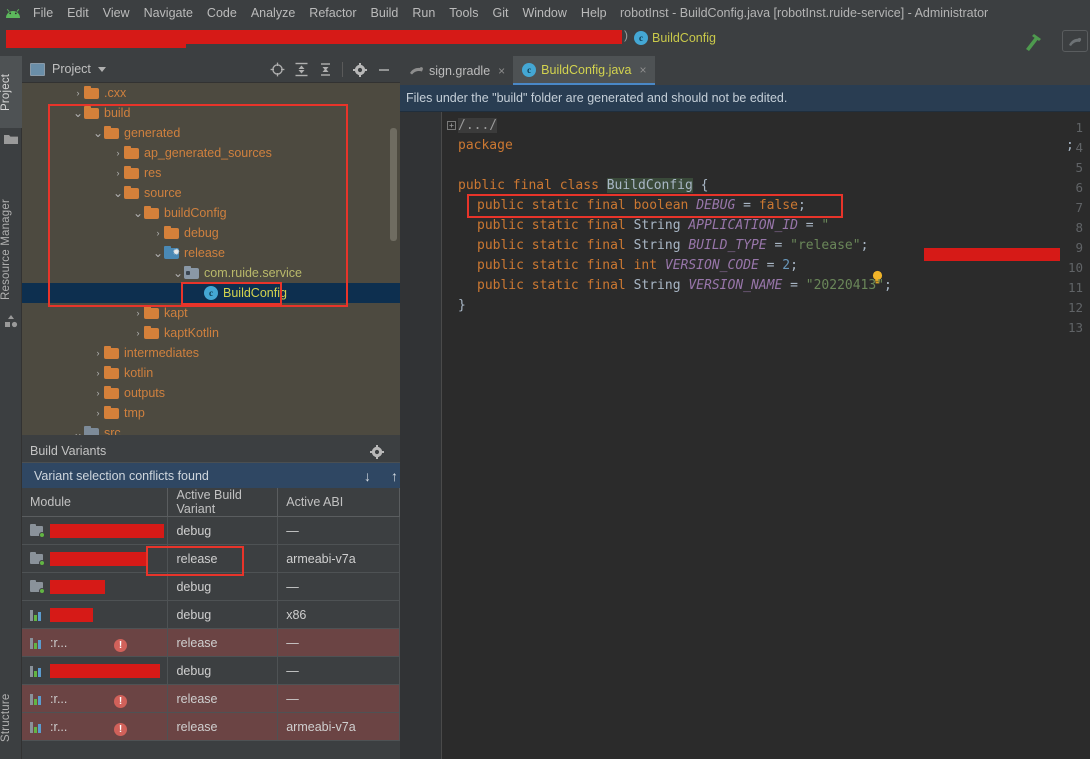 The width and height of the screenshot is (1090, 759). Describe the element at coordinates (421, 435) in the screenshot. I see `editor-gutter` at that location.